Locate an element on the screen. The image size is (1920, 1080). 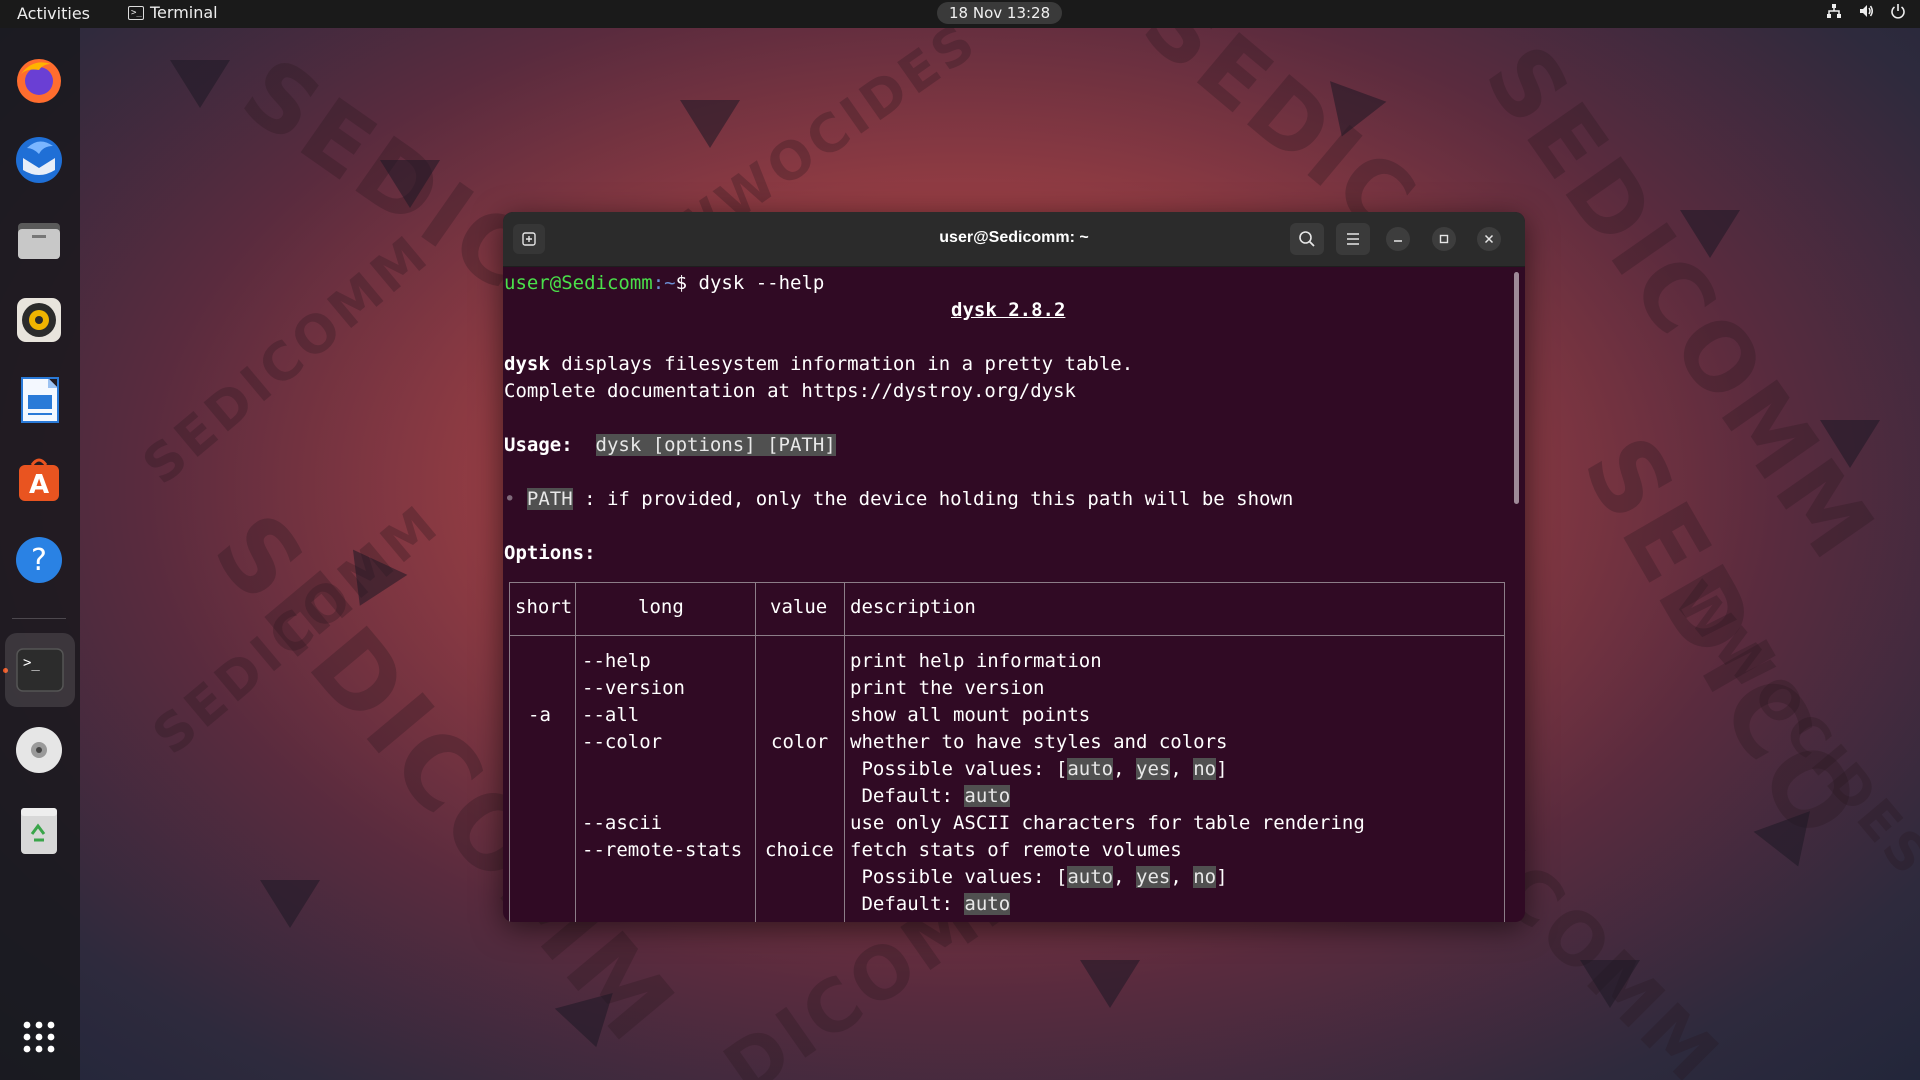
desc-color: whether to have styles and colors is located at coordinates (1039, 742).